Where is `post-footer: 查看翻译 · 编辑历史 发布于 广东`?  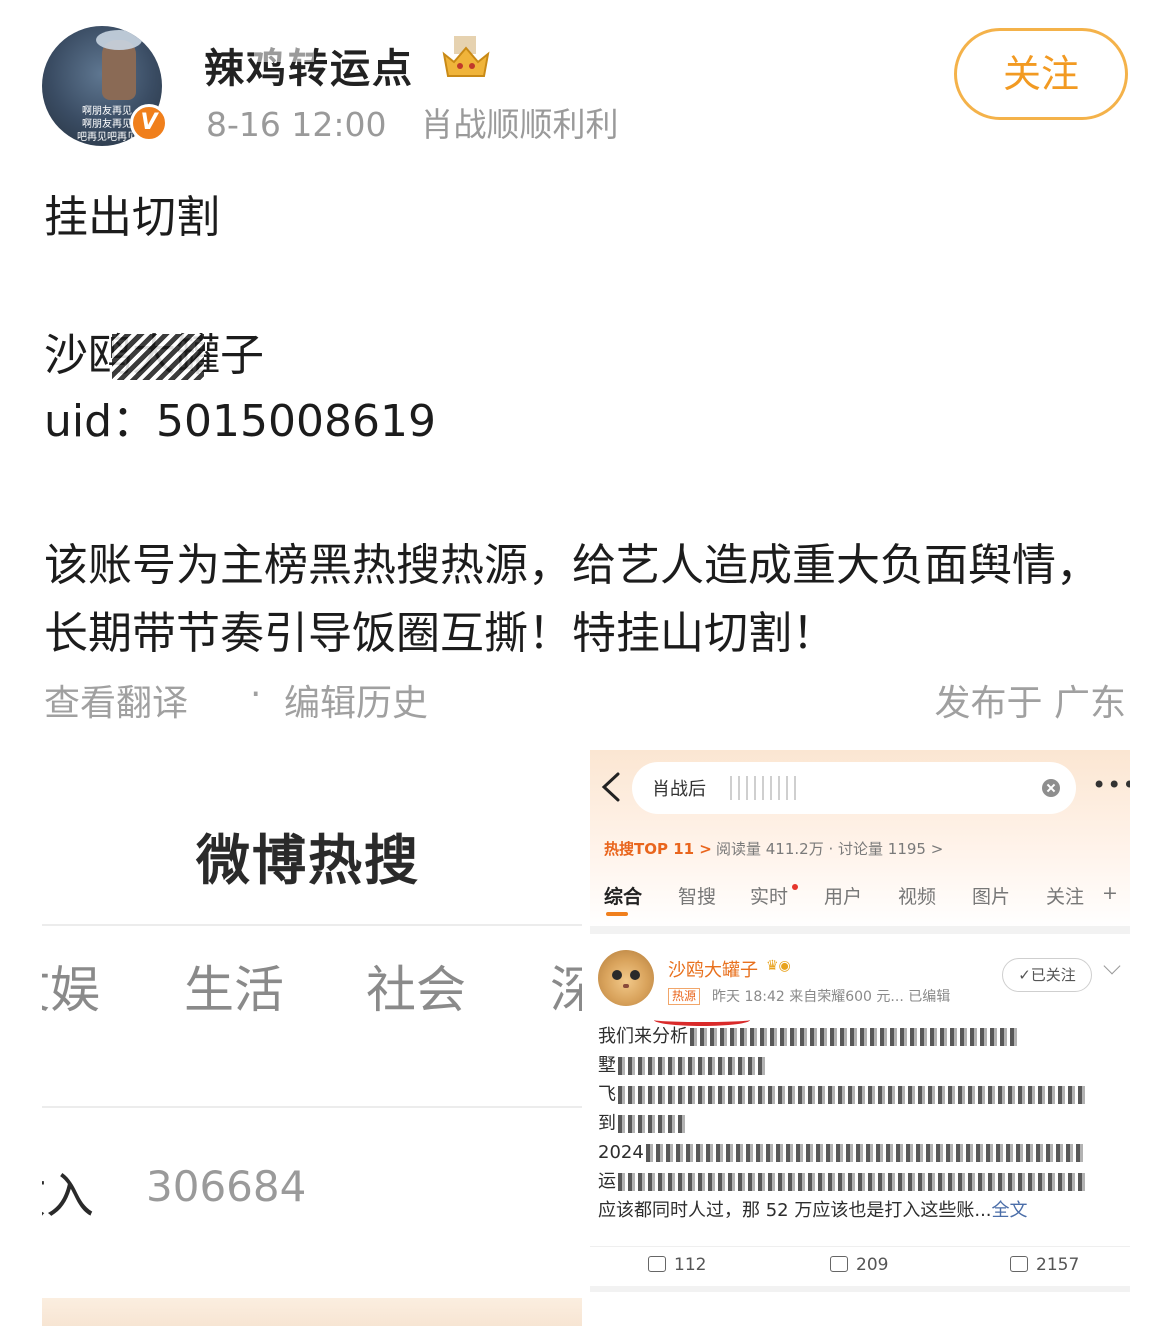 post-footer: 查看翻译 · 编辑历史 发布于 广东 is located at coordinates (585, 699).